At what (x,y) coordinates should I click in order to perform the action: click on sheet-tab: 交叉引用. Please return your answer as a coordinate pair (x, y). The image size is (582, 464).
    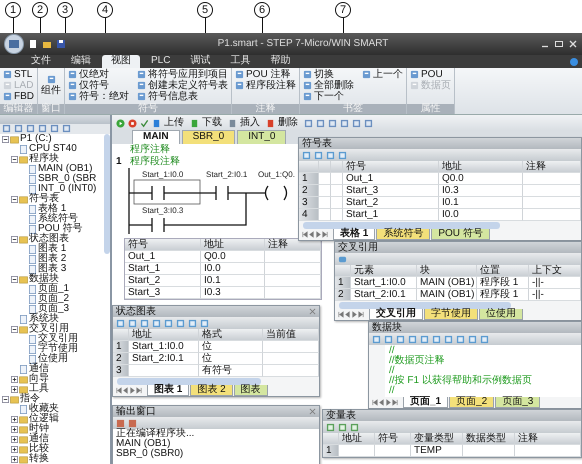
    Looking at the image, I should click on (396, 314).